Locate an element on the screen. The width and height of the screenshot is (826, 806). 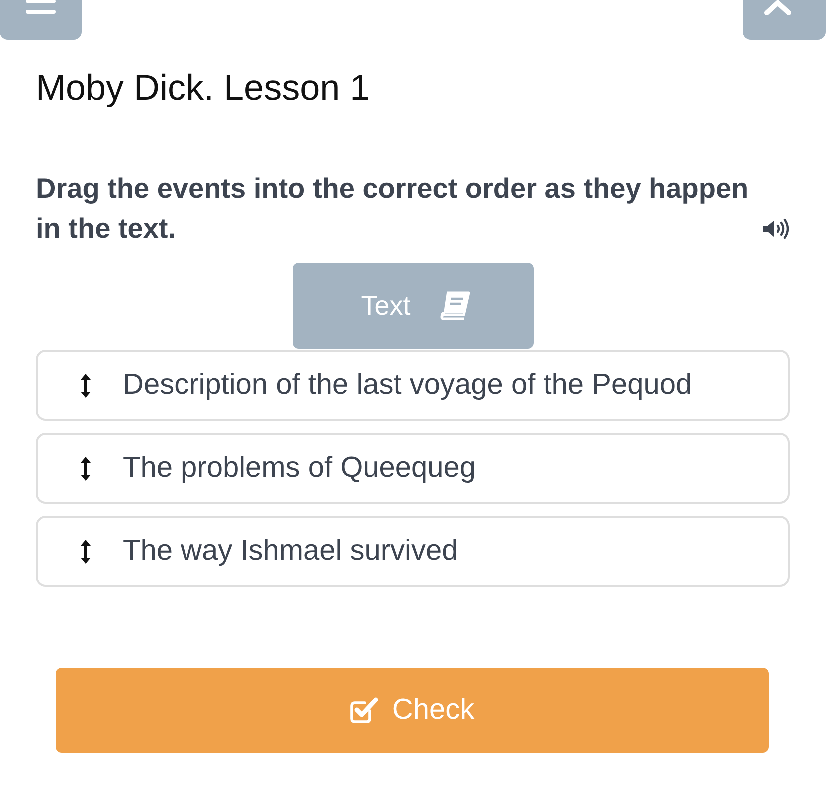
menu-icon is located at coordinates (41, 7).